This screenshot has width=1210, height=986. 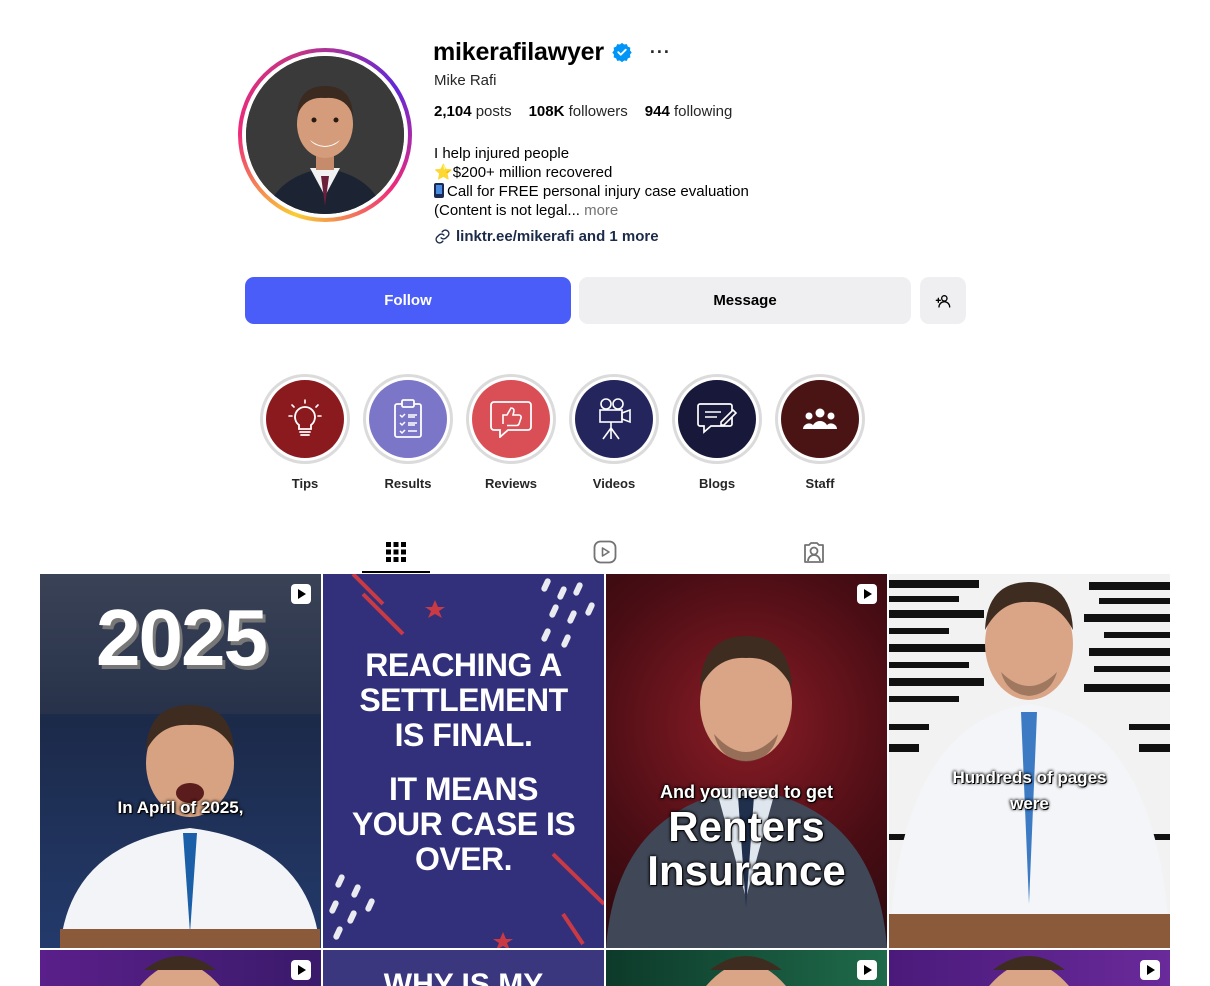 What do you see at coordinates (703, 111) in the screenshot?
I see `following-label: following` at bounding box center [703, 111].